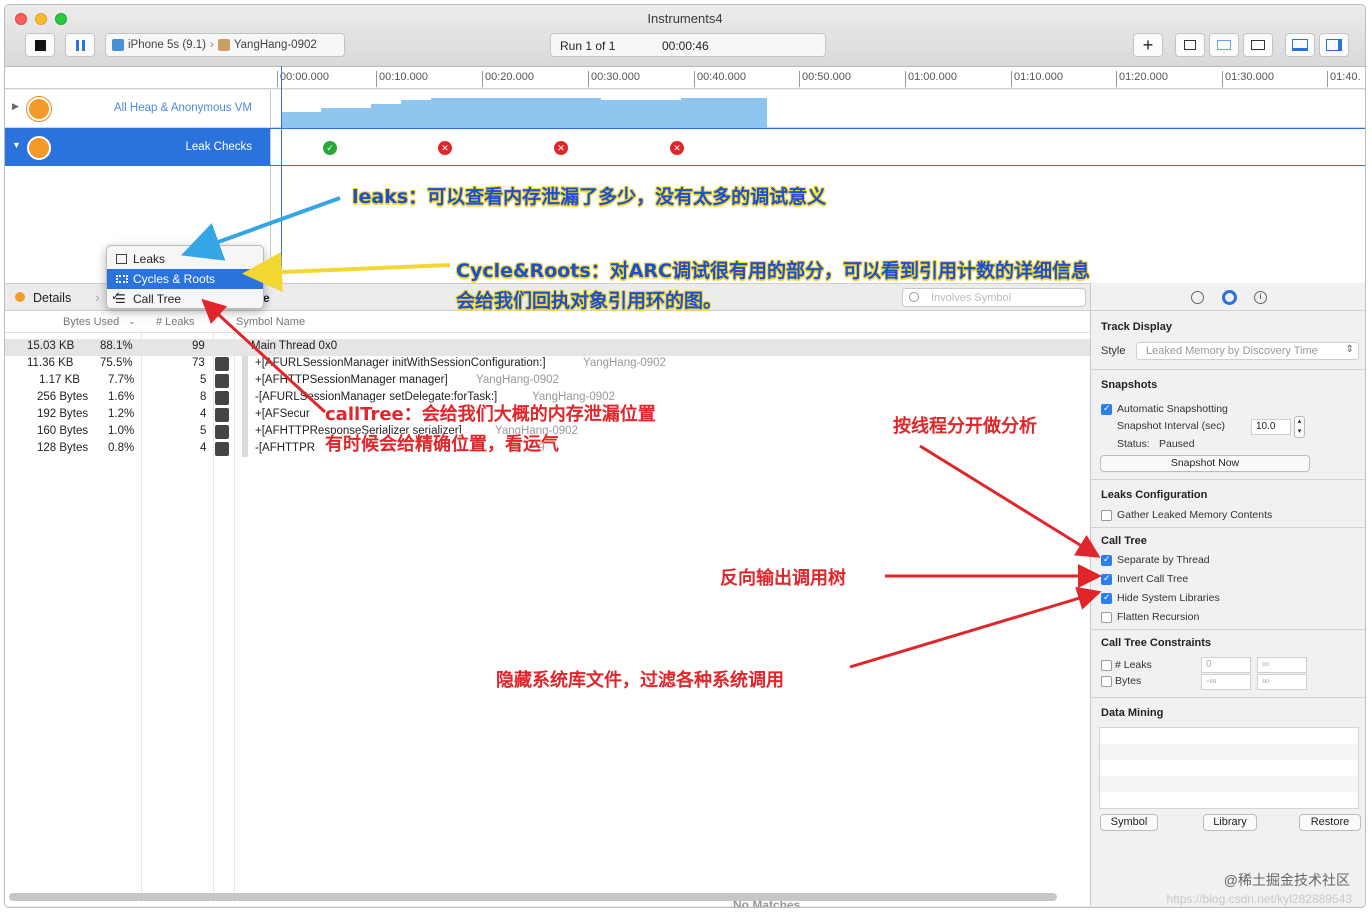 This screenshot has width=1372, height=912. What do you see at coordinates (773, 271) in the screenshot?
I see `annotation-cycles-line1: Cycle&Roots：对ARC调试很有用的部分，可以看到引用计数的详细信息` at bounding box center [773, 271].